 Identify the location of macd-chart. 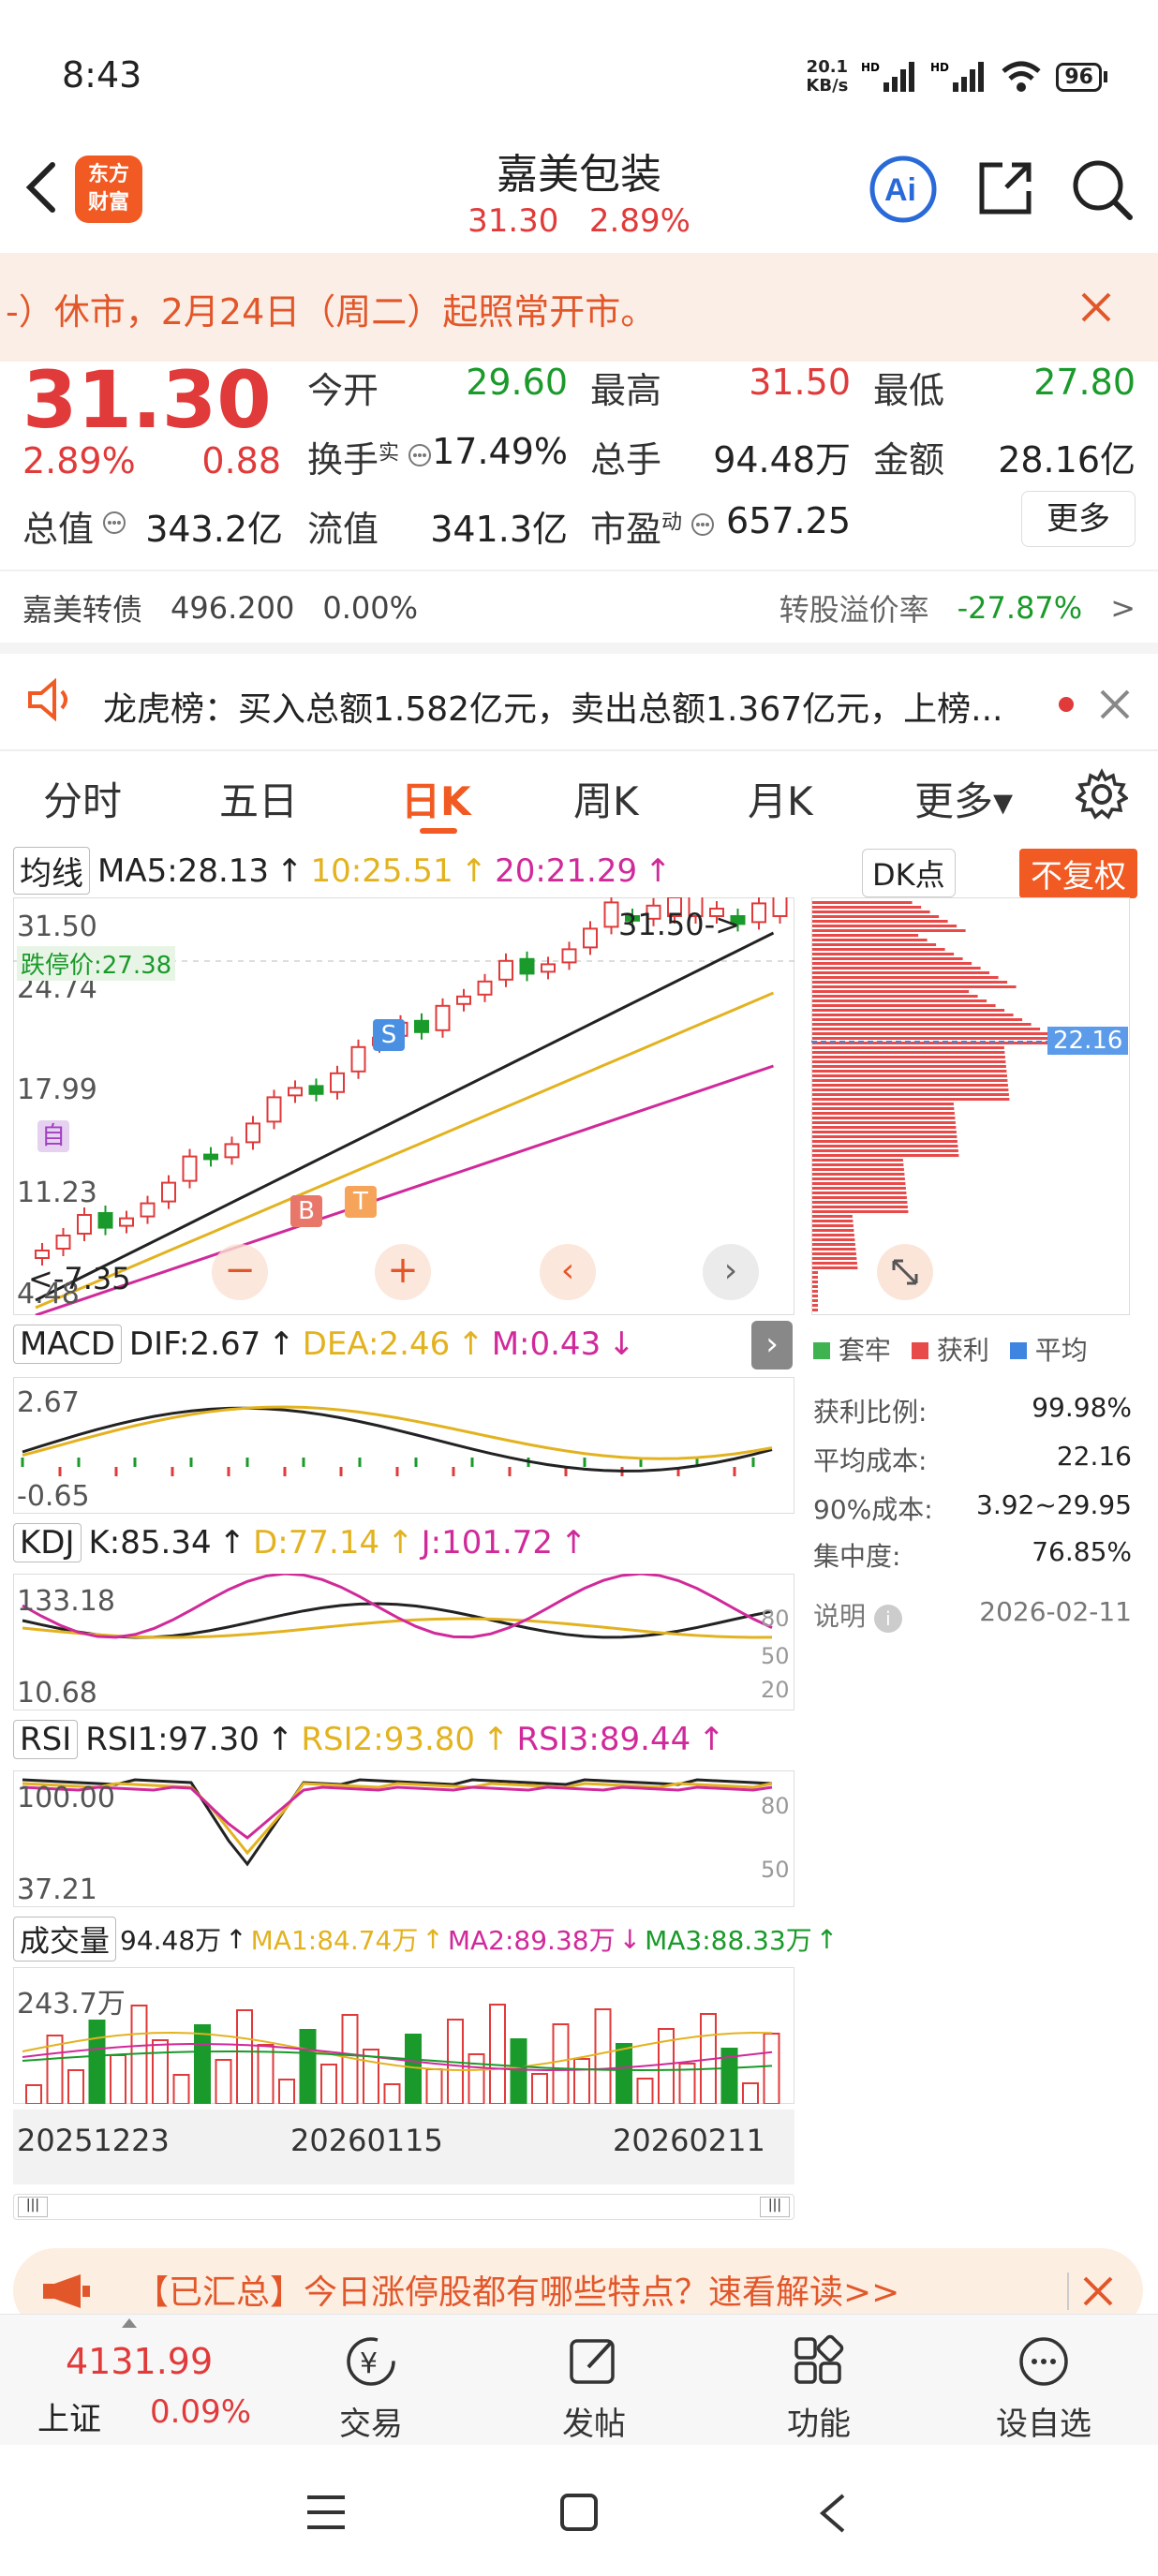
(403, 1445).